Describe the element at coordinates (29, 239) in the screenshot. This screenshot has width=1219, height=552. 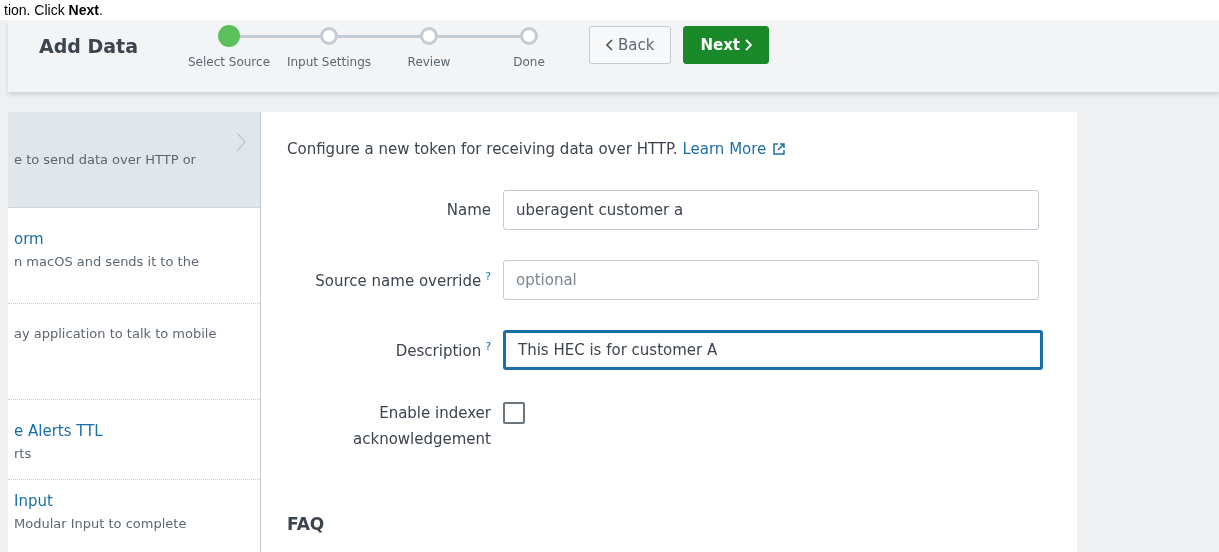
I see `source-title: orm` at that location.